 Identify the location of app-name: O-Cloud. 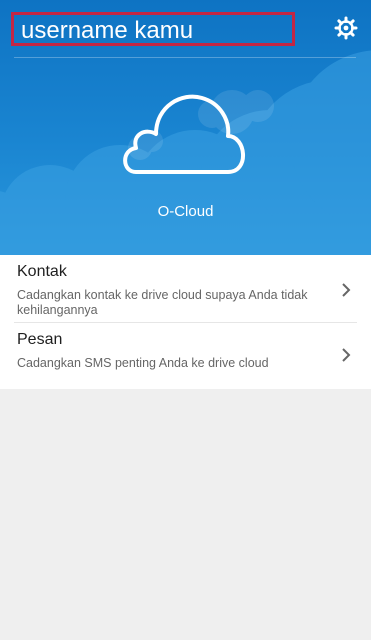
(185, 211).